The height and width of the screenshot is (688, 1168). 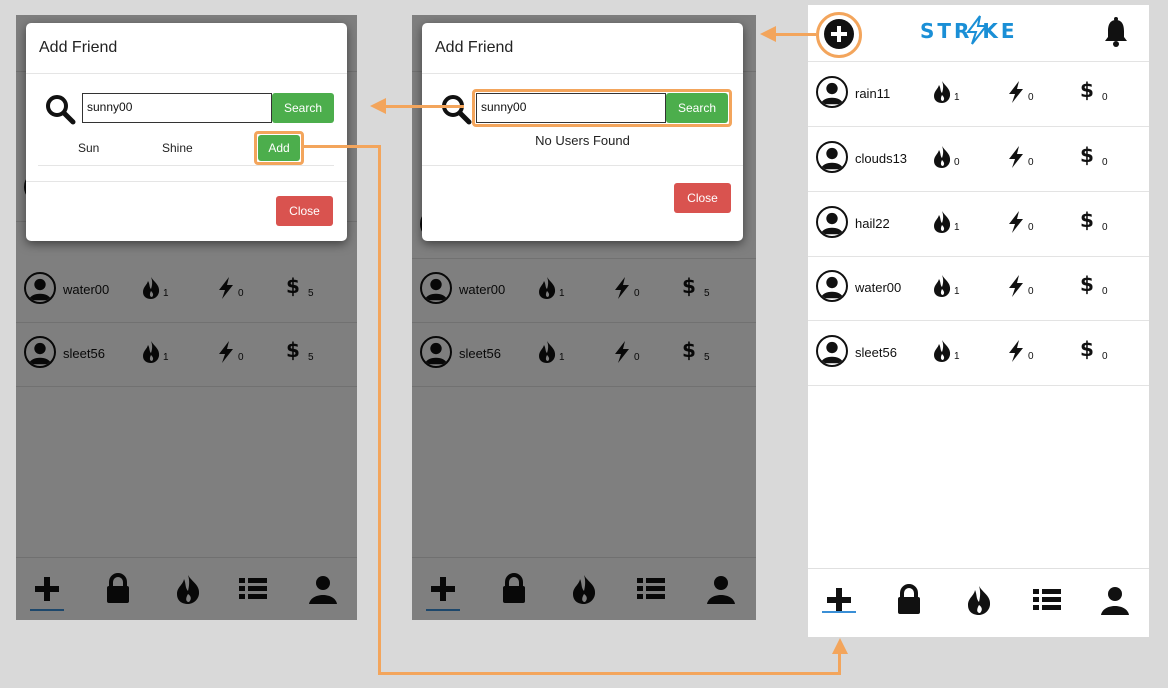 What do you see at coordinates (909, 600) in the screenshot?
I see `lock-icon` at bounding box center [909, 600].